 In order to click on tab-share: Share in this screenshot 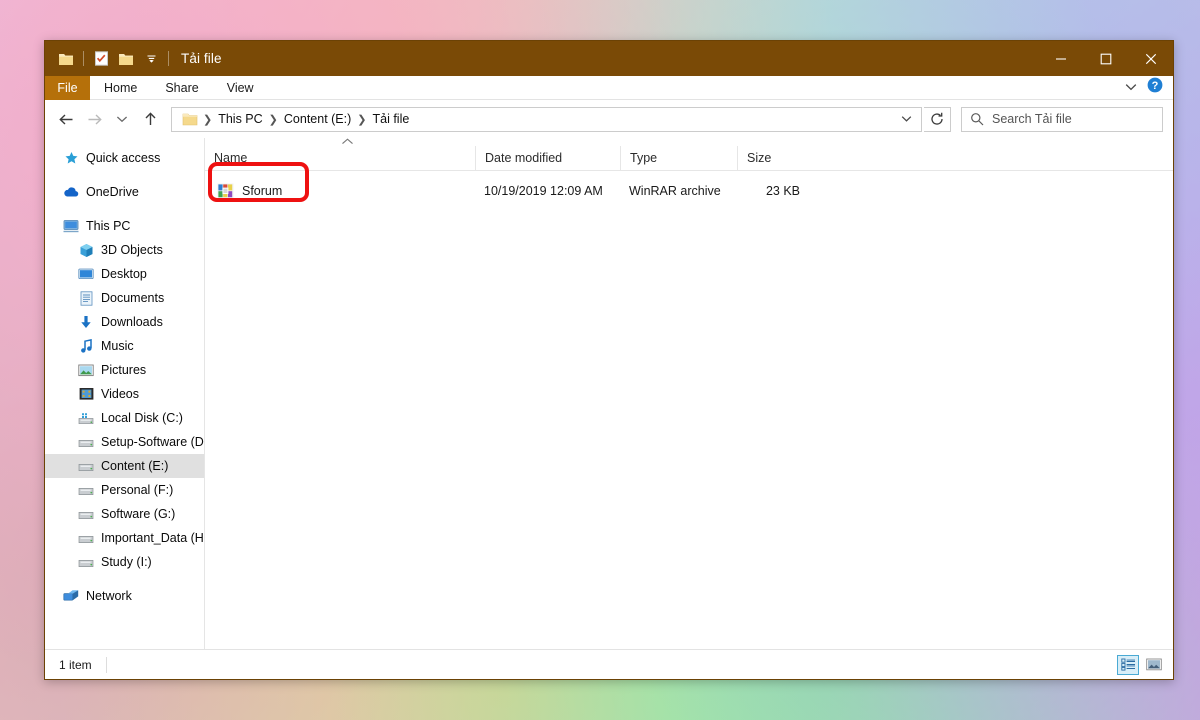, I will do `click(181, 88)`.